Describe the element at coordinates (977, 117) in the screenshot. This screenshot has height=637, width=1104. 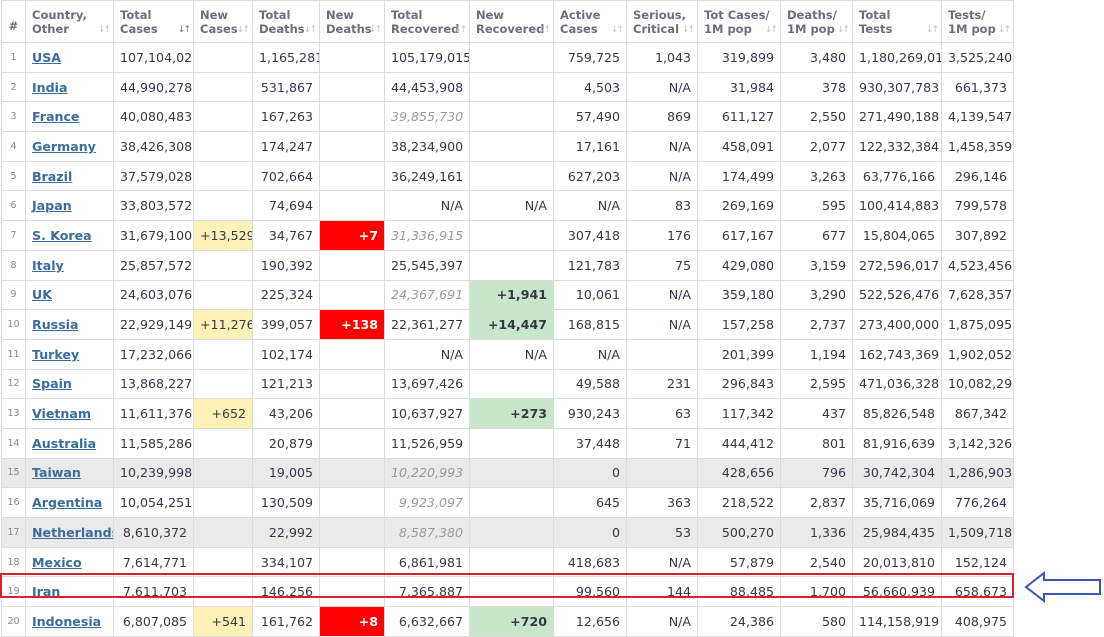
I see `tests-per-1m-cell: 4,139,547` at that location.